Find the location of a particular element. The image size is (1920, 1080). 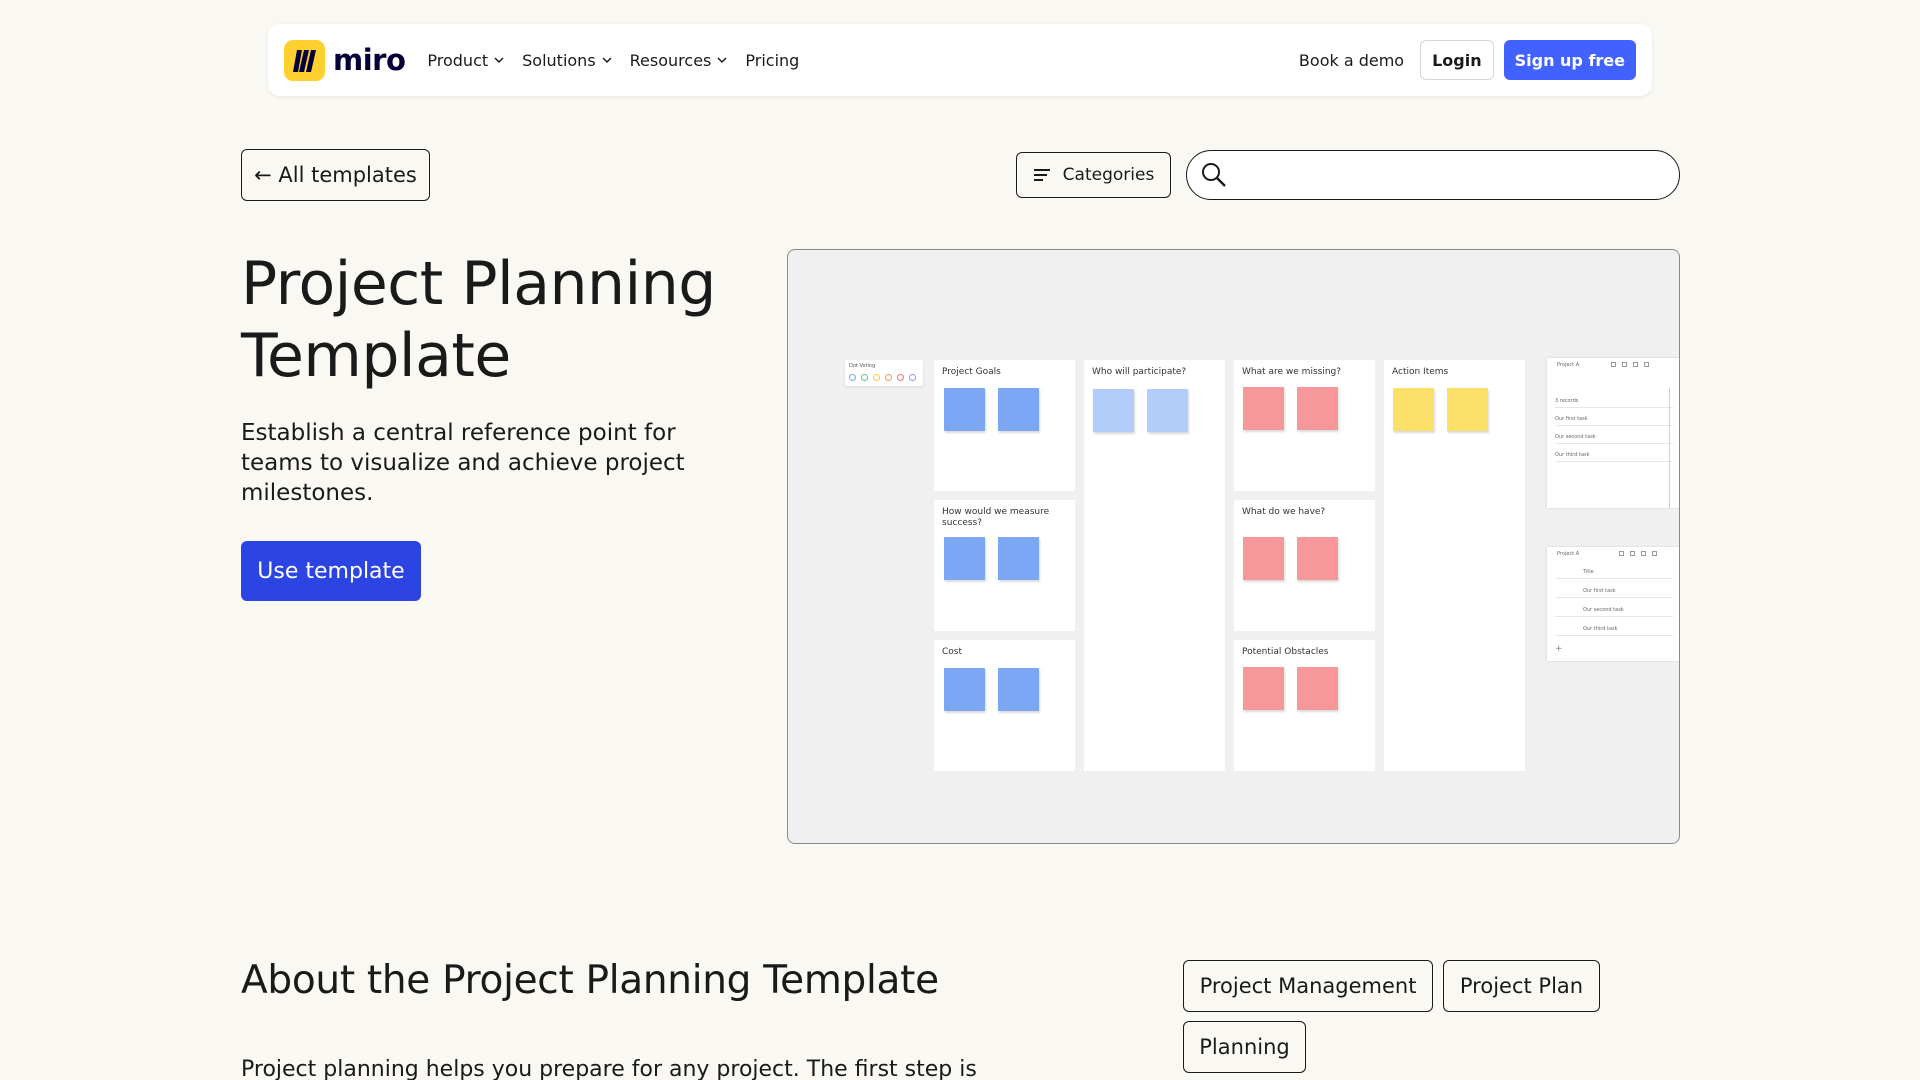

board-card-what-have: What do we have? is located at coordinates (1304, 565).